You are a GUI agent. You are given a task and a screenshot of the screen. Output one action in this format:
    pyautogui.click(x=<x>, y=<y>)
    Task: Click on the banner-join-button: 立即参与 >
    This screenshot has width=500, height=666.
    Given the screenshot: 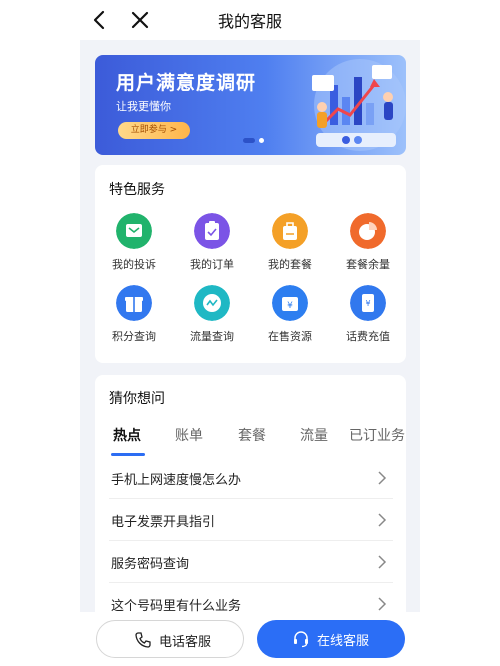 What is the action you would take?
    pyautogui.click(x=154, y=130)
    